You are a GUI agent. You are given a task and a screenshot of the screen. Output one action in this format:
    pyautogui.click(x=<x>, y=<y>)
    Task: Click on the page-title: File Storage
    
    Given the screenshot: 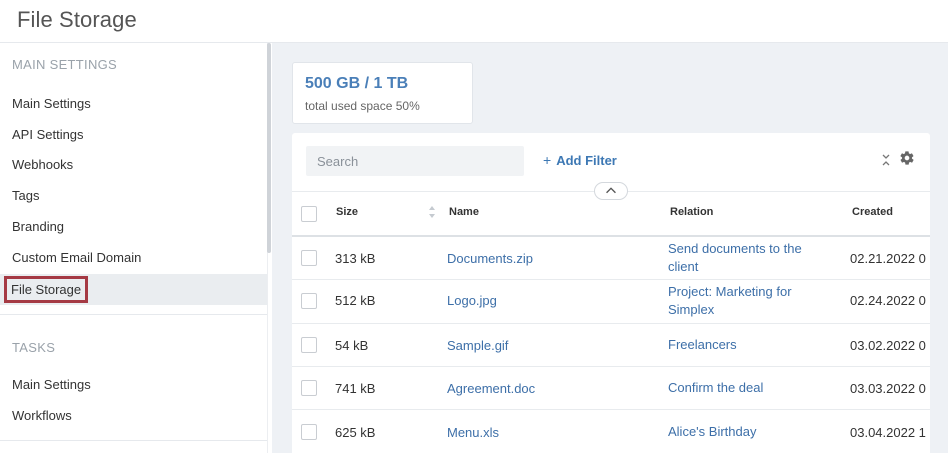 What is the action you would take?
    pyautogui.click(x=77, y=19)
    